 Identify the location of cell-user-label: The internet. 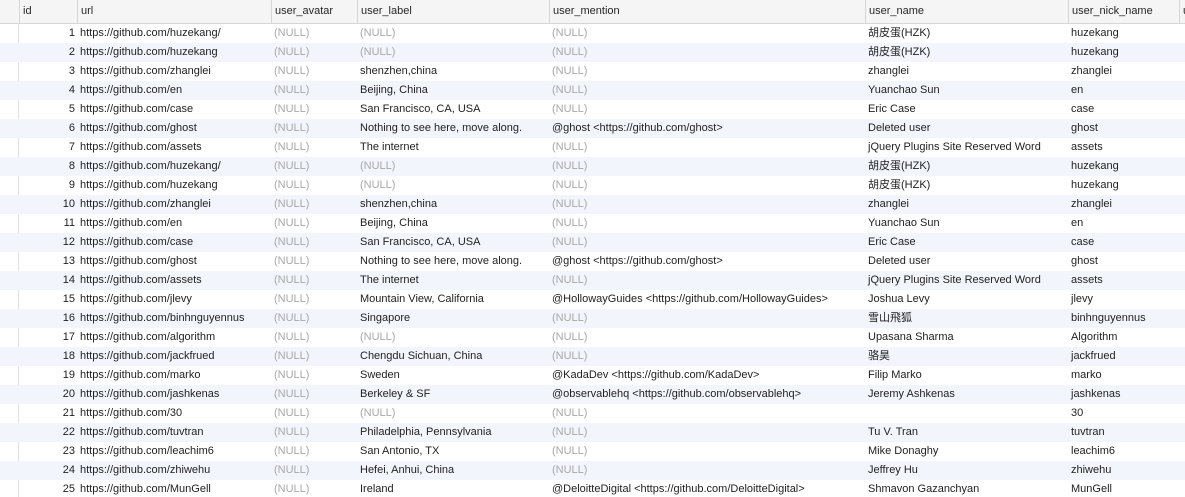
(453, 280).